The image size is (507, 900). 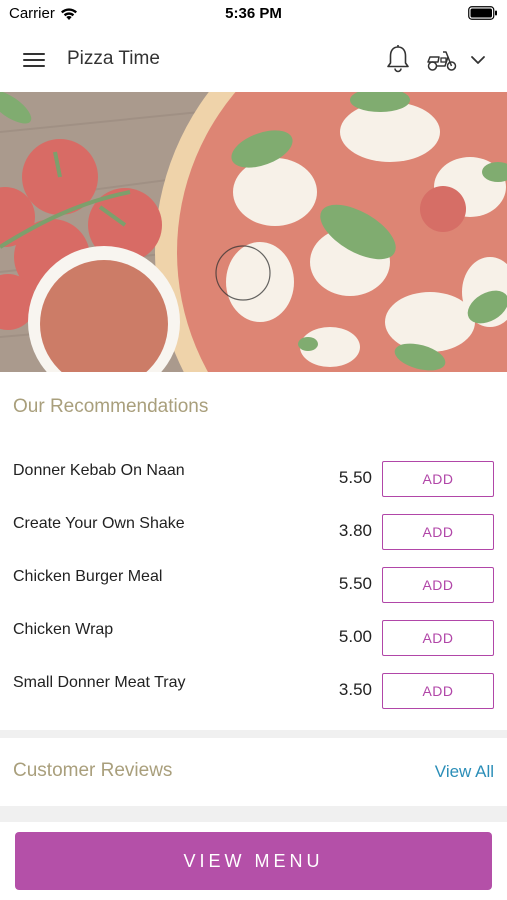 I want to click on recommendations-title: Our Recommendations, so click(x=111, y=406).